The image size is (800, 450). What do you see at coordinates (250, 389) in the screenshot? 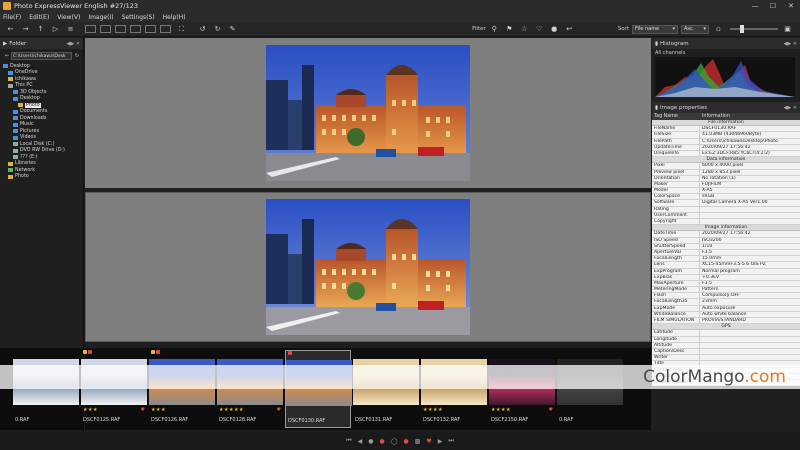
I see `thumbnail-item: ★★★★★ ♥ DSCF0128.RAF` at bounding box center [250, 389].